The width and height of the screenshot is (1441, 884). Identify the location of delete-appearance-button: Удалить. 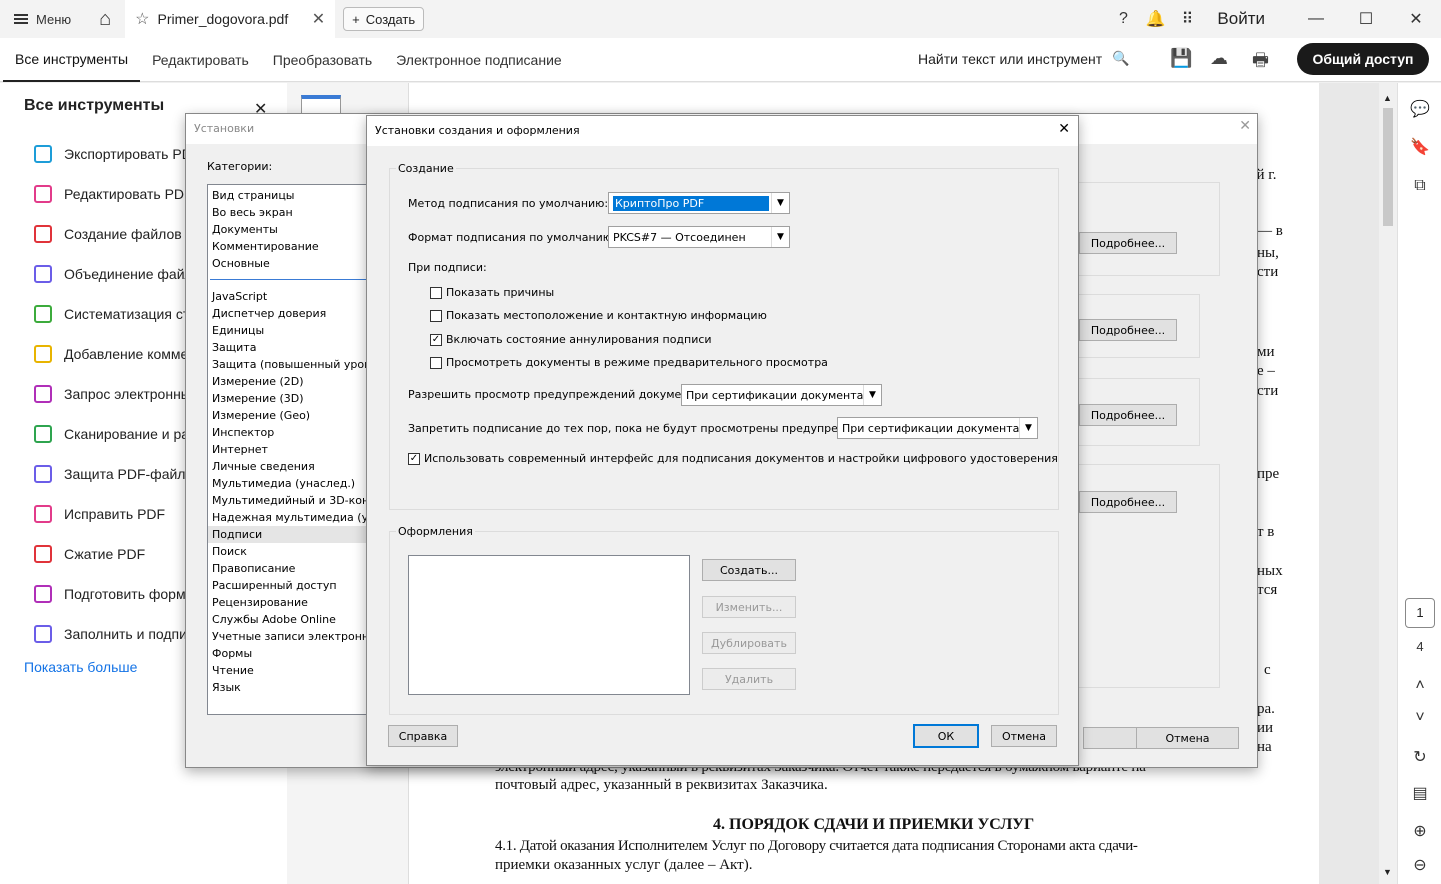
(749, 679).